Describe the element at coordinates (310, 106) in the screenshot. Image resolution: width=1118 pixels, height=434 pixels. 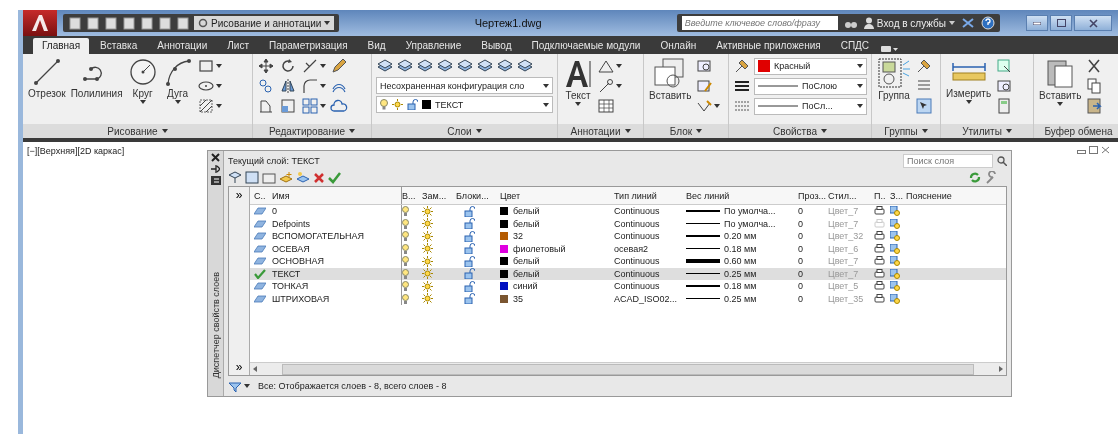
I see `array-icon` at that location.